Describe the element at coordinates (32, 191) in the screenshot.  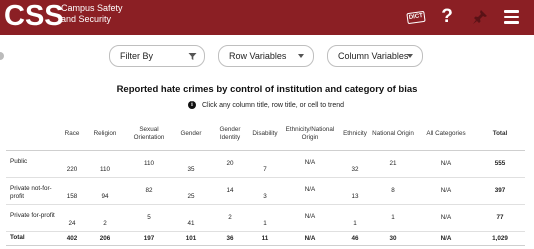
I see `row-header: Private not-for-profit` at that location.